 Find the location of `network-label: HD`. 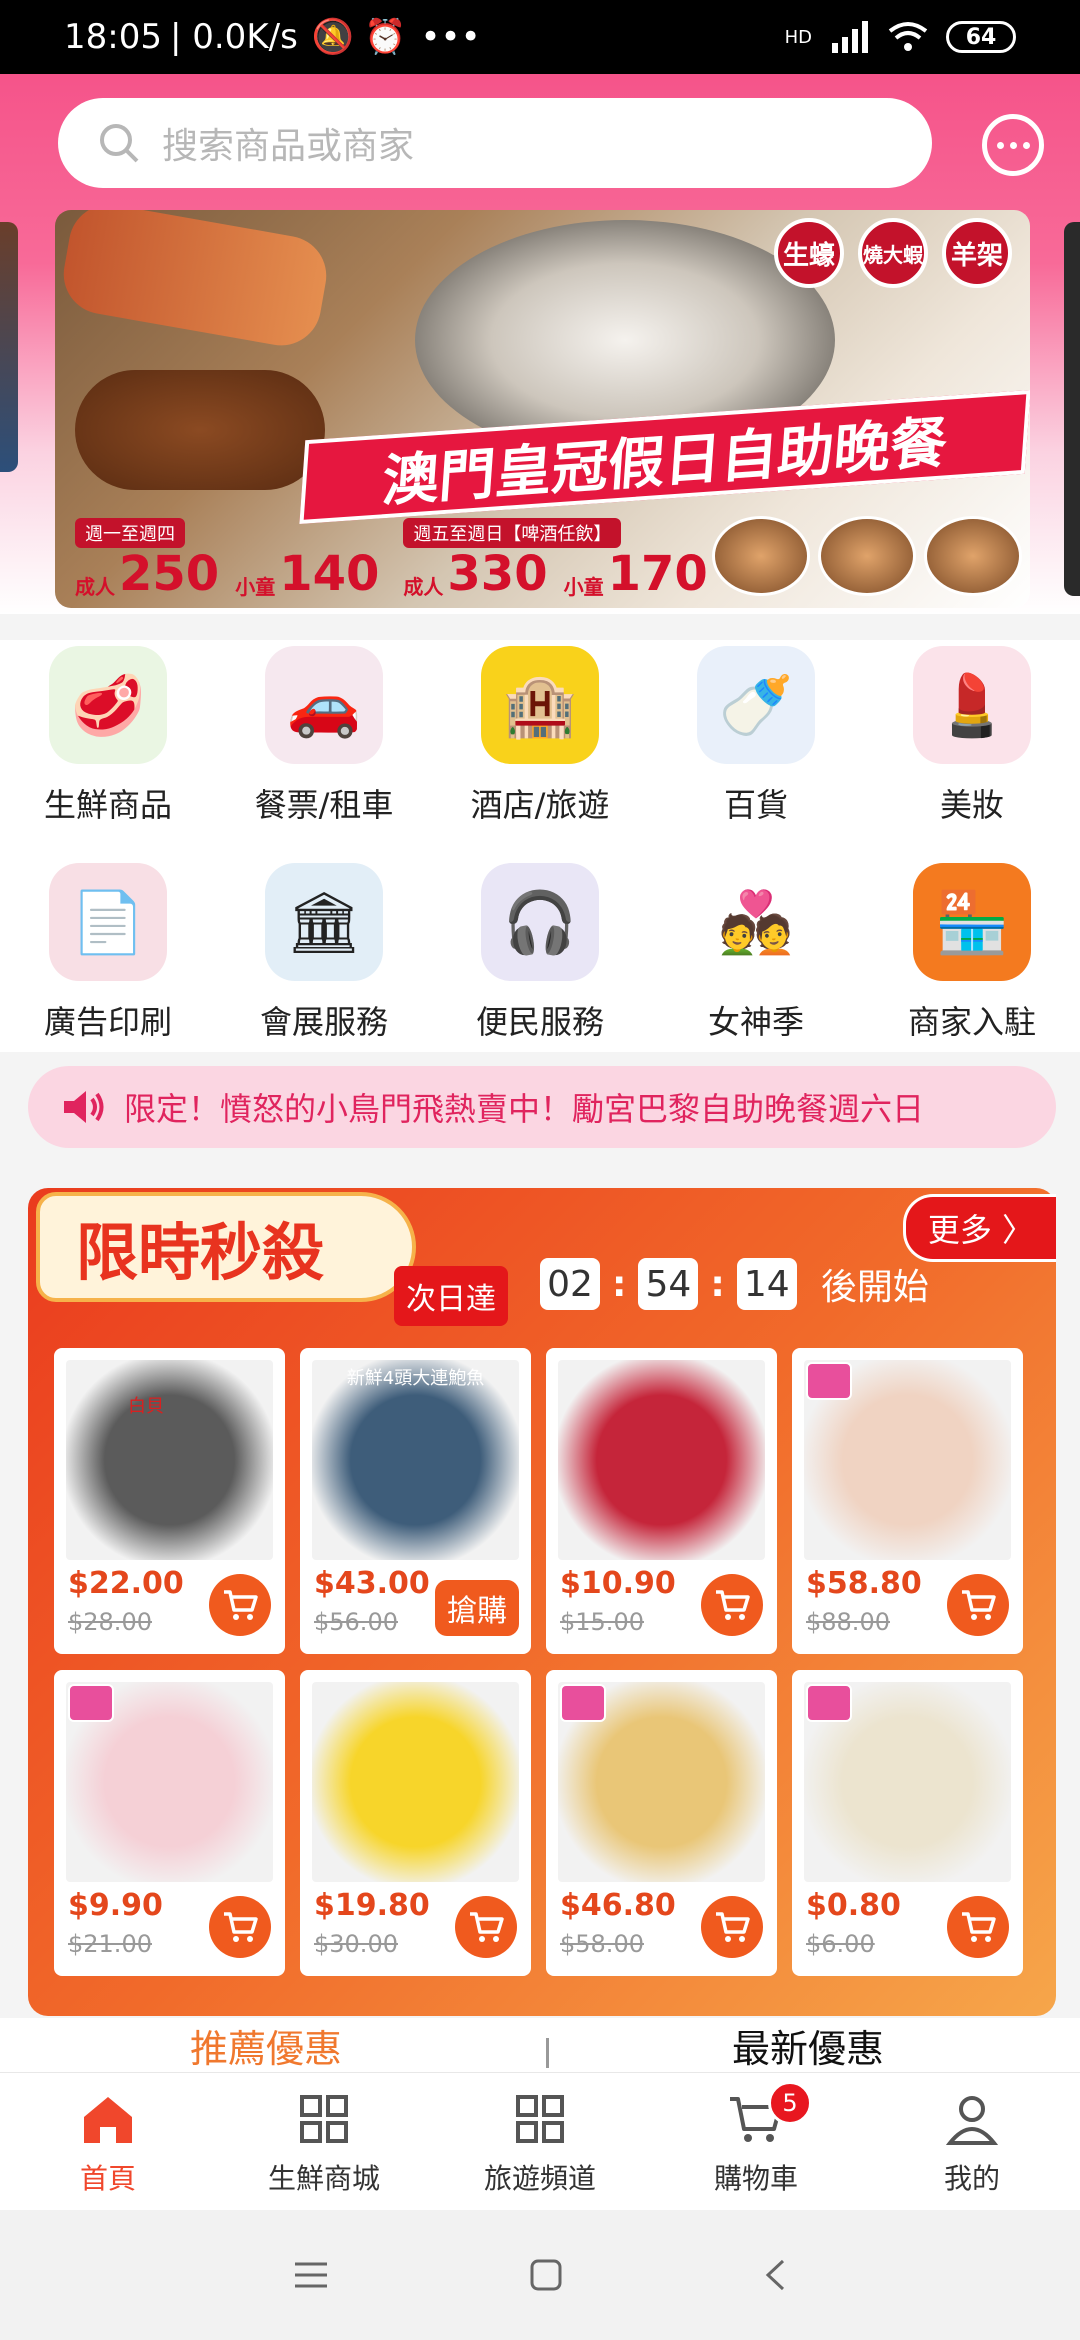

network-label: HD is located at coordinates (798, 37).